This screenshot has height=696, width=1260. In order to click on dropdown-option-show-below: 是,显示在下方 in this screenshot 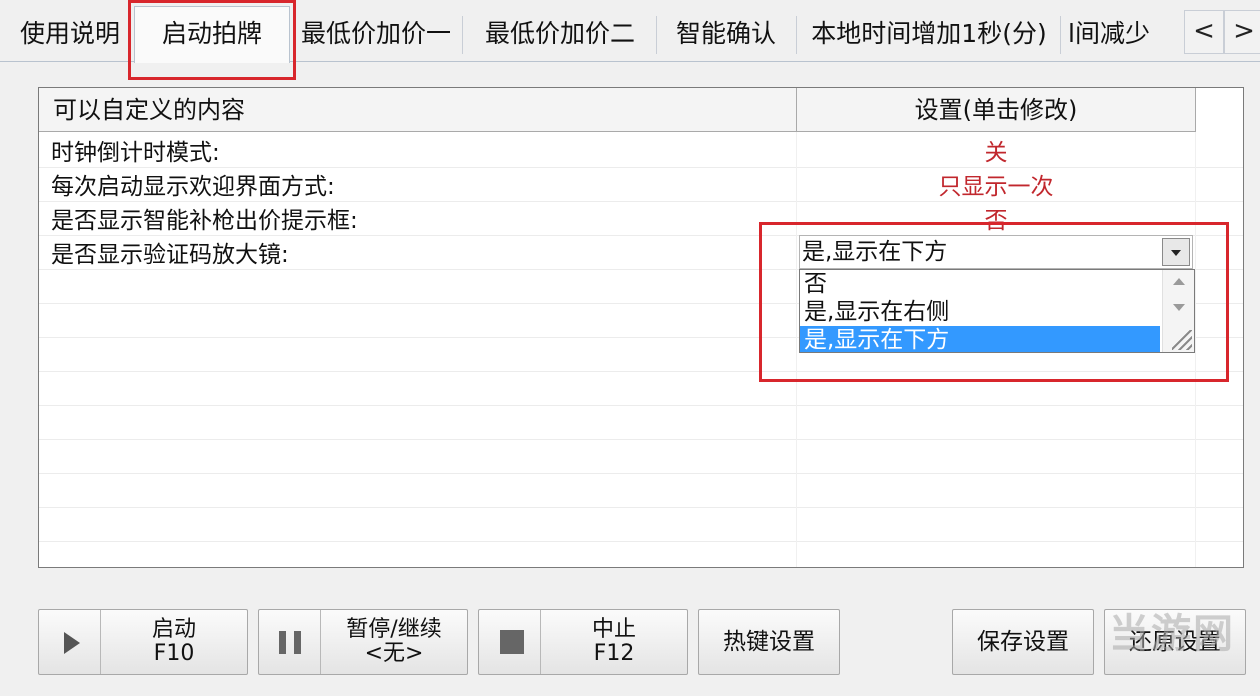, I will do `click(980, 339)`.